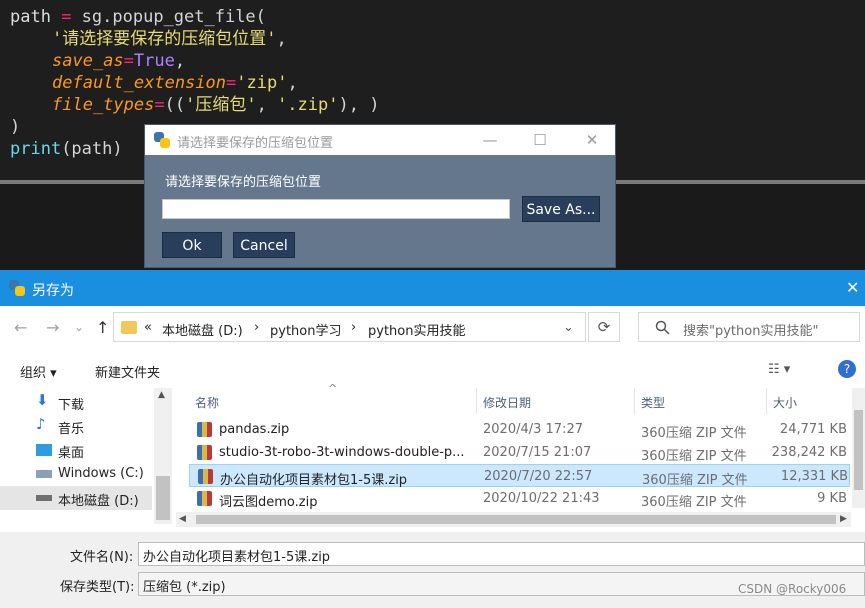 The width and height of the screenshot is (865, 608). I want to click on file-date: 2020/7/15 21:07, so click(537, 452).